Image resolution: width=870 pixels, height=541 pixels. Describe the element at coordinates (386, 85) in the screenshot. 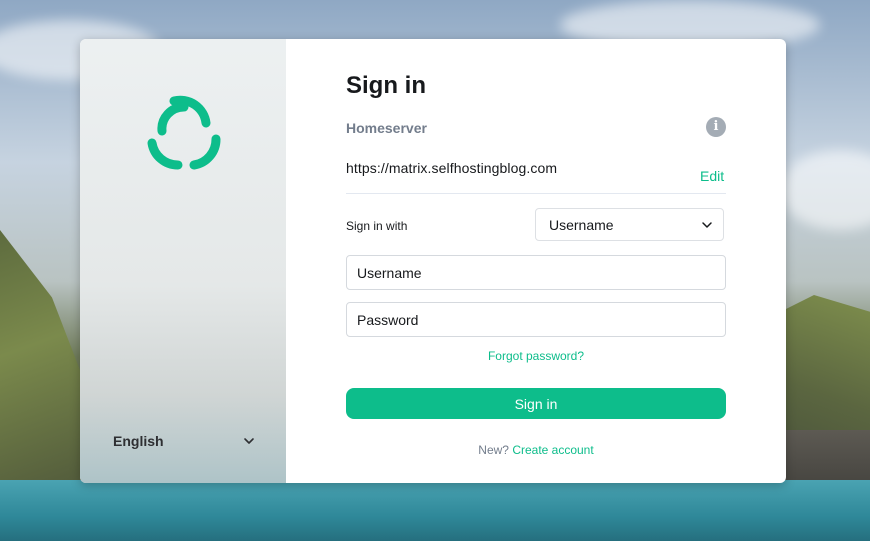

I see `page-title: Sign in` at that location.